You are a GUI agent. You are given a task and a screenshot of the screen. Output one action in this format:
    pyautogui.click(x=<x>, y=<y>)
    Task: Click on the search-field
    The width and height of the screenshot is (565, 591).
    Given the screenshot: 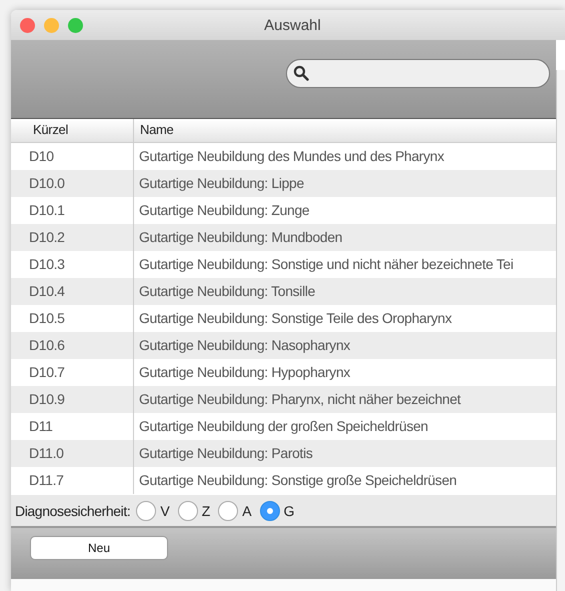 What is the action you would take?
    pyautogui.click(x=418, y=73)
    